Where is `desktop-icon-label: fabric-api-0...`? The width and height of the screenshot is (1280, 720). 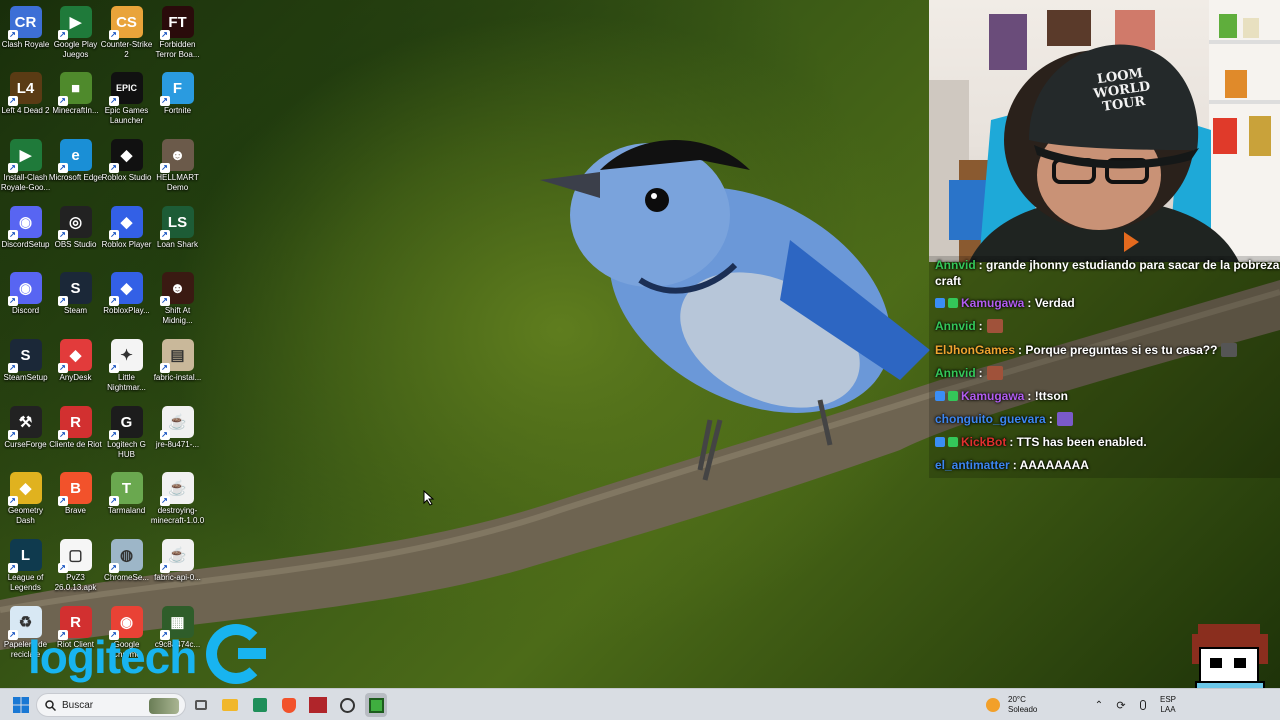 desktop-icon-label: fabric-api-0... is located at coordinates (177, 577).